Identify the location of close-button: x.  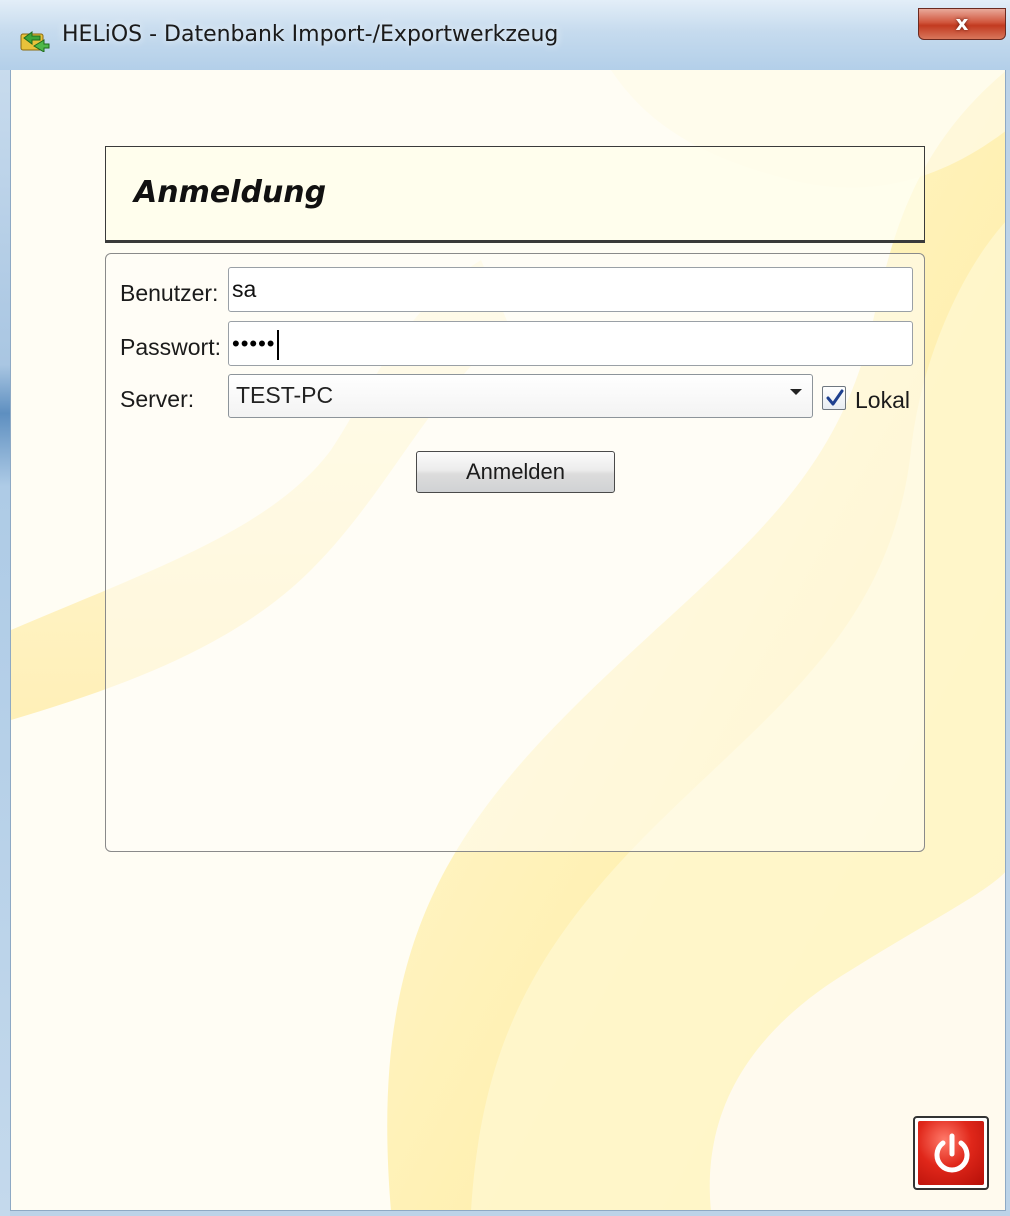
(962, 24).